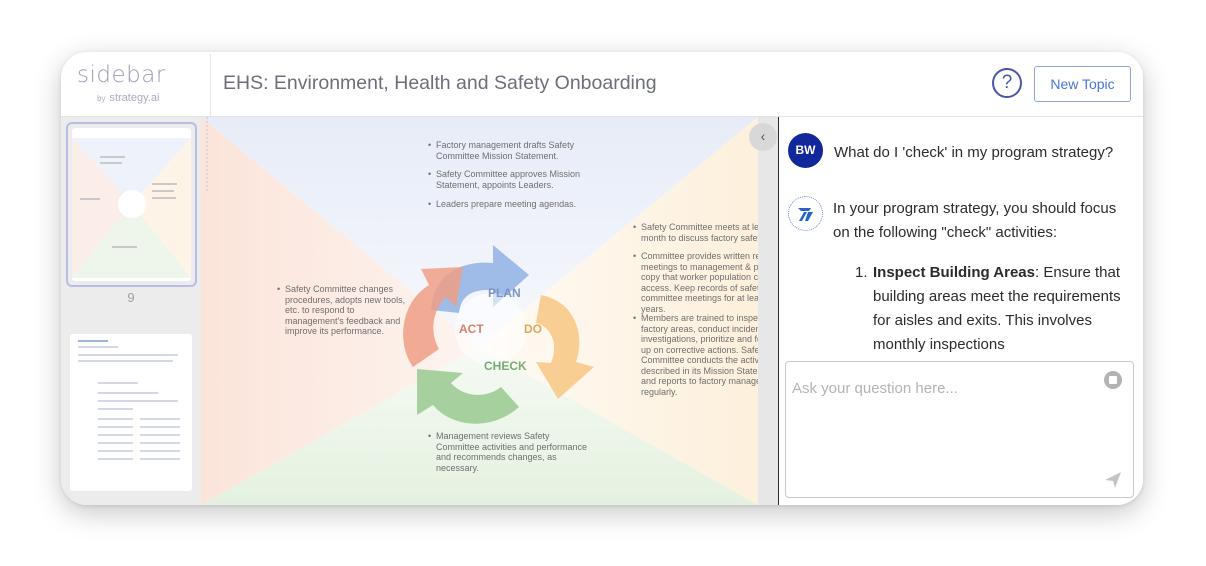  I want to click on plan-bullet: • Leaders prepare meeting agendas., so click(502, 204).